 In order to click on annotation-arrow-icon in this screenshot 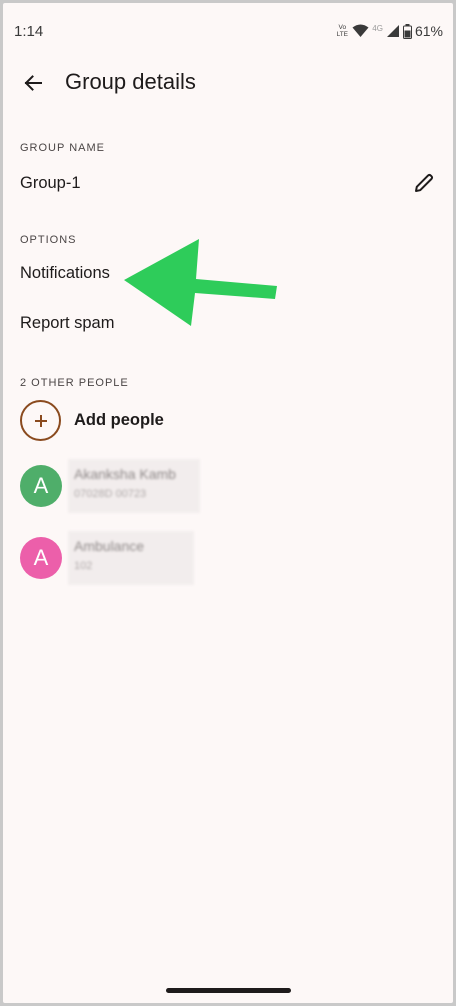, I will do `click(200, 282)`.